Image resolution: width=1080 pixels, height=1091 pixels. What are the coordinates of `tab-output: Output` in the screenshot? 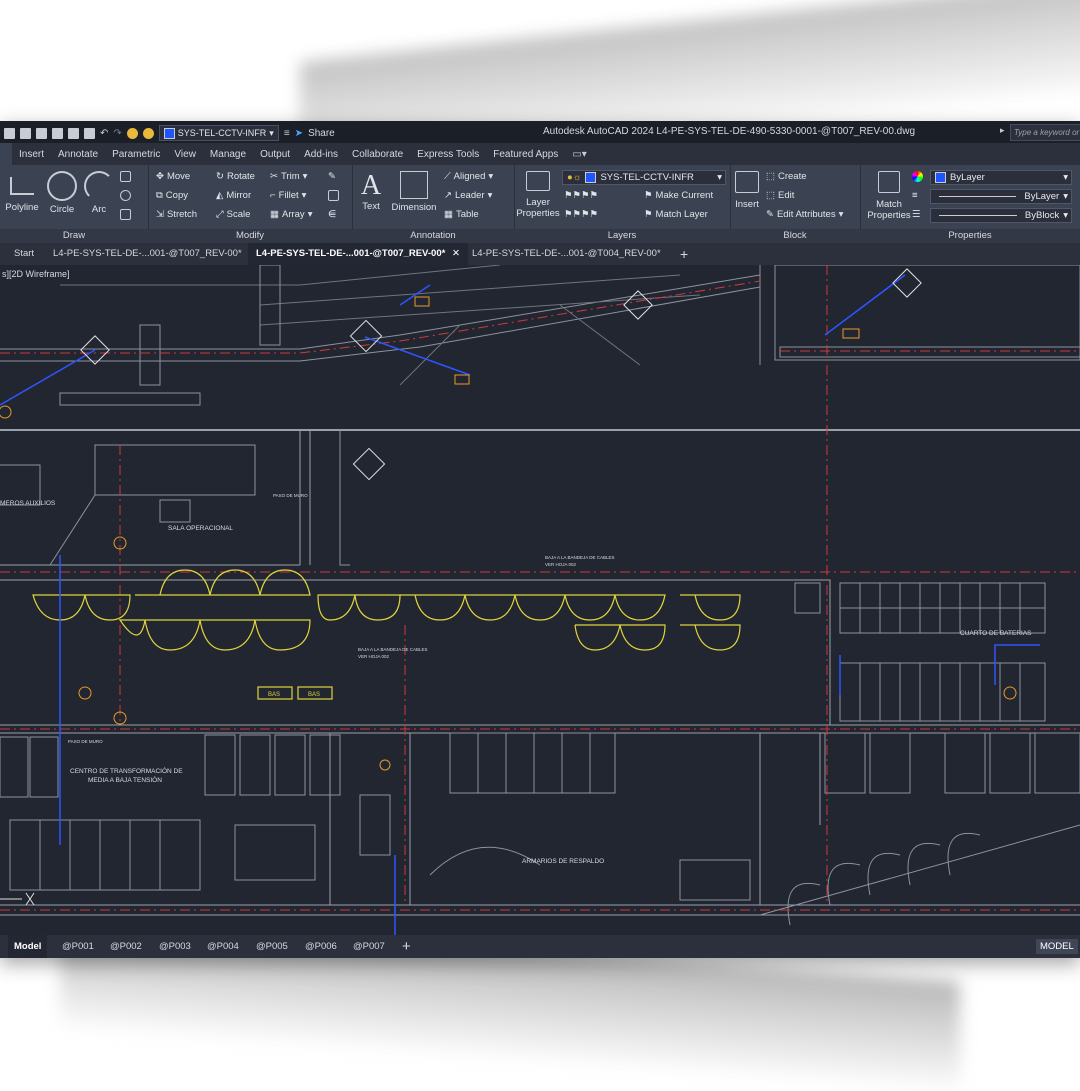 It's located at (275, 154).